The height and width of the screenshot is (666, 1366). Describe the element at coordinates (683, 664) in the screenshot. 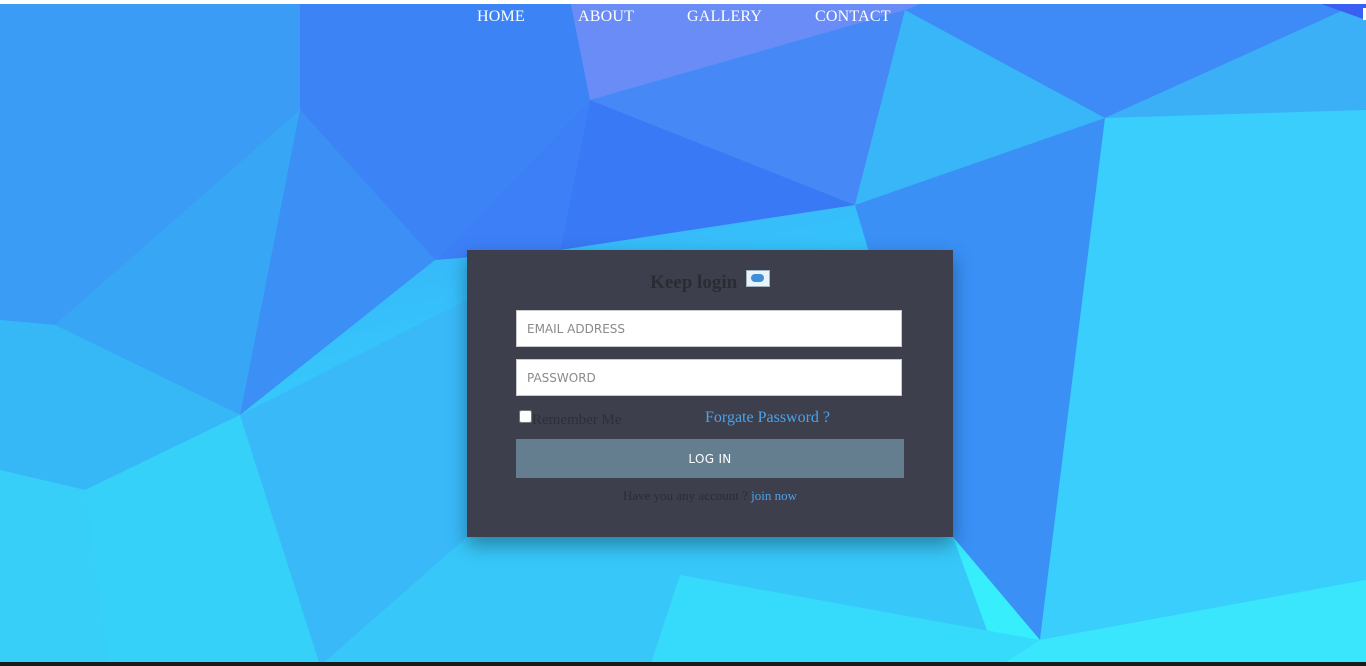

I see `bottom-border` at that location.